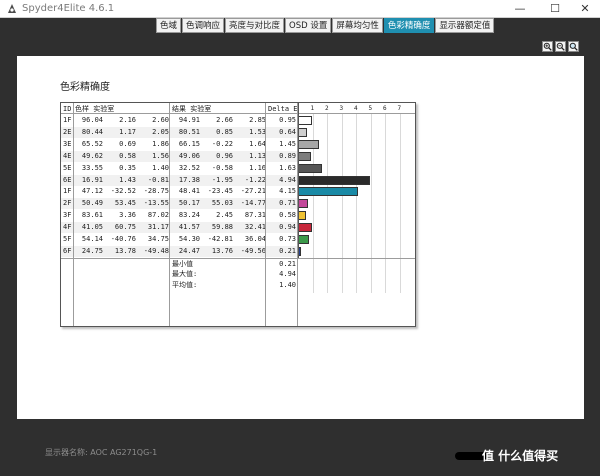 This screenshot has width=600, height=476. What do you see at coordinates (127, 167) in the screenshot?
I see `row-sample-lab-value: 0.35` at bounding box center [127, 167].